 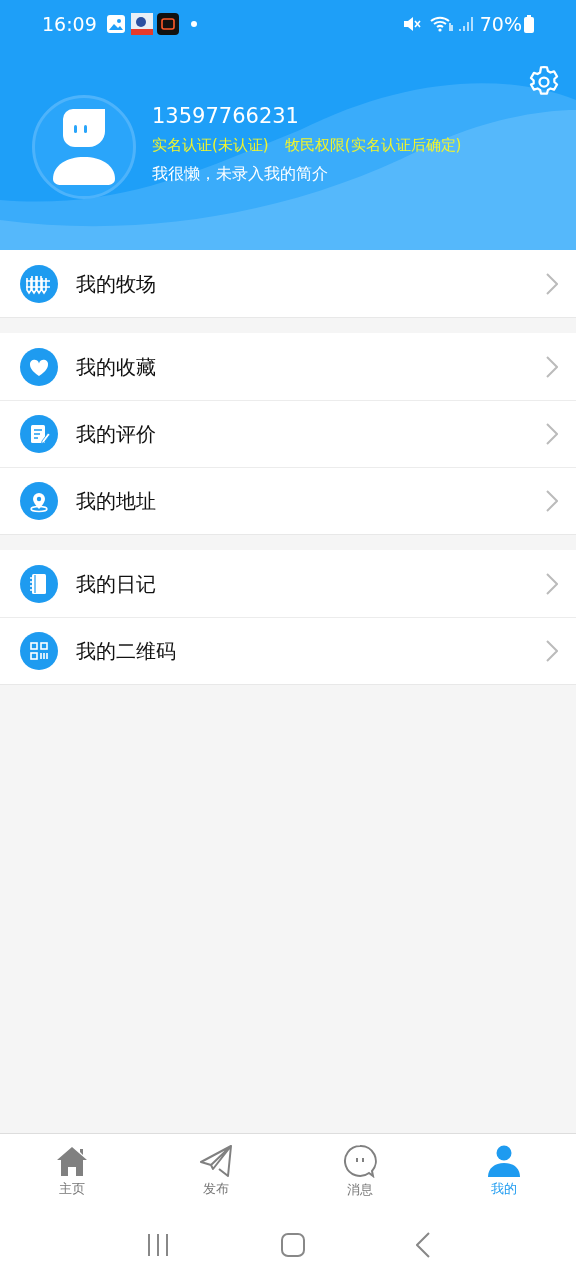 I want to click on menu-item: 我的评价, so click(x=288, y=433).